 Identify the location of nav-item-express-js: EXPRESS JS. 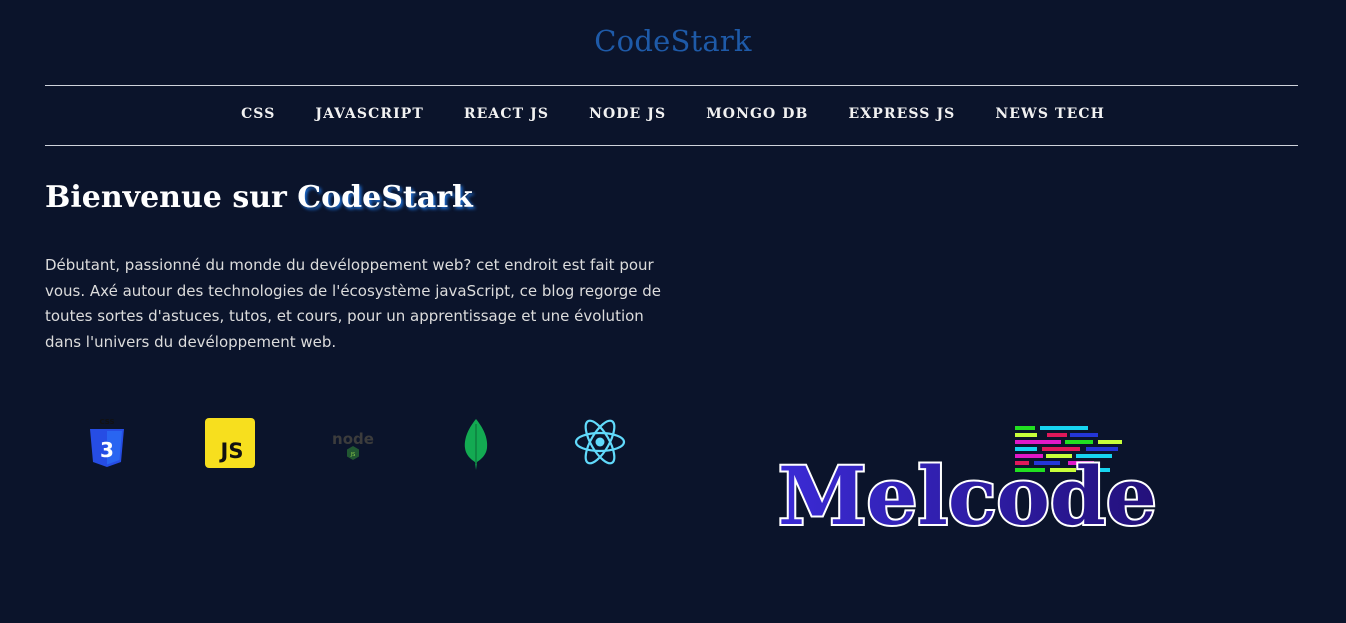
(901, 114).